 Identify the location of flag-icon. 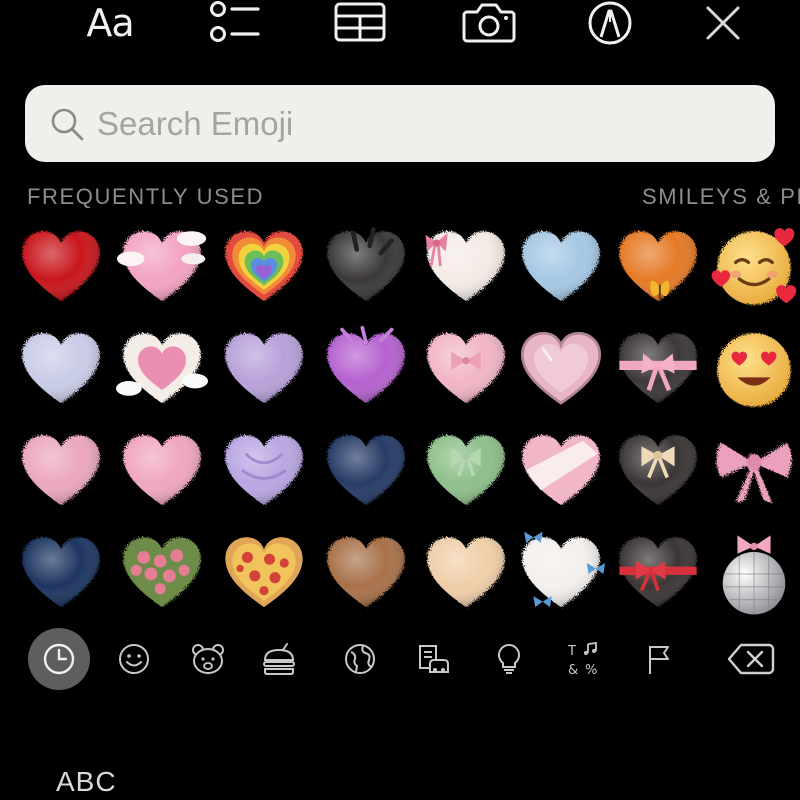
(659, 660).